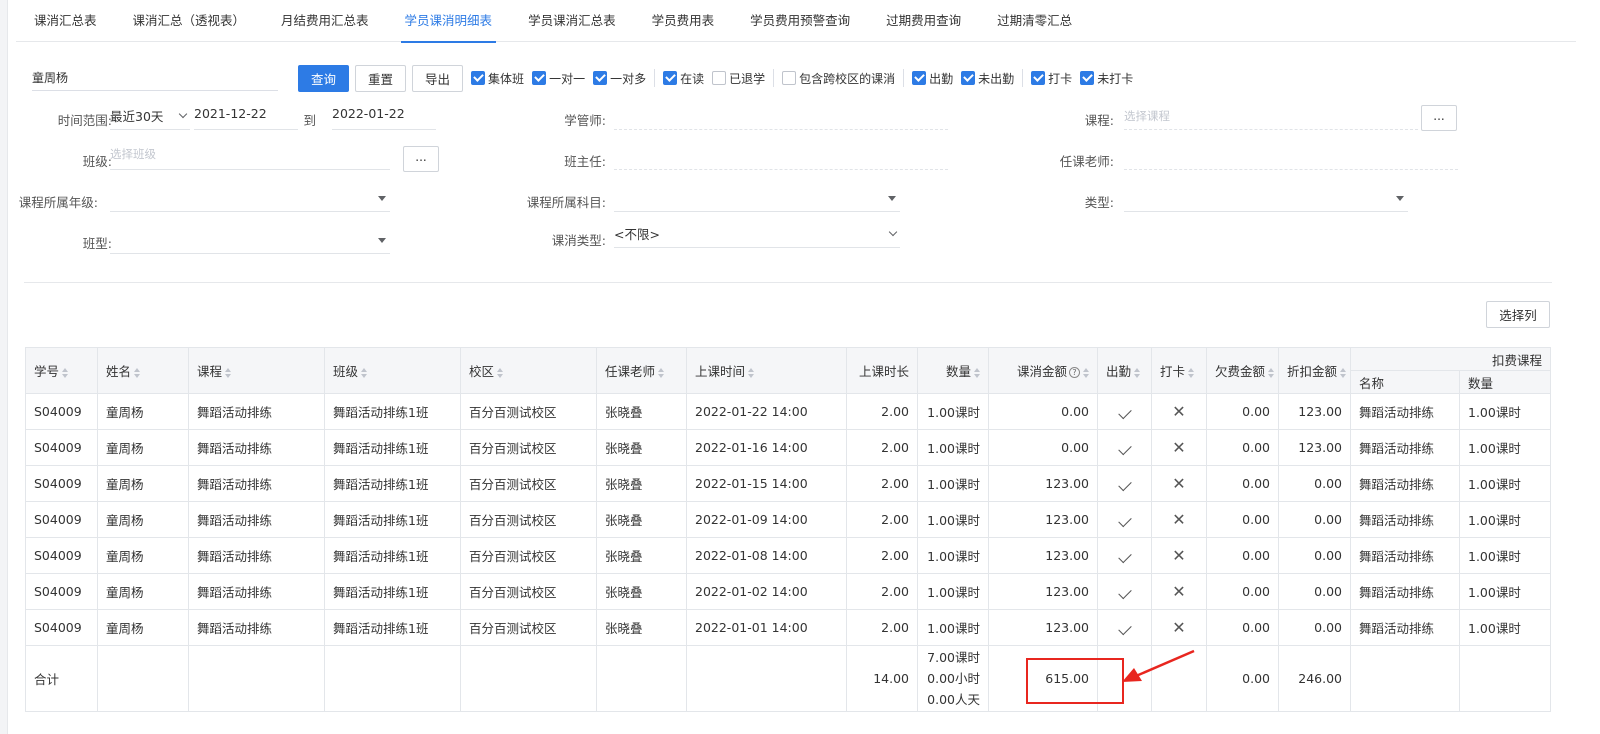  I want to click on cell-deduct-name: 舞蹈活动排练, so click(1405, 555).